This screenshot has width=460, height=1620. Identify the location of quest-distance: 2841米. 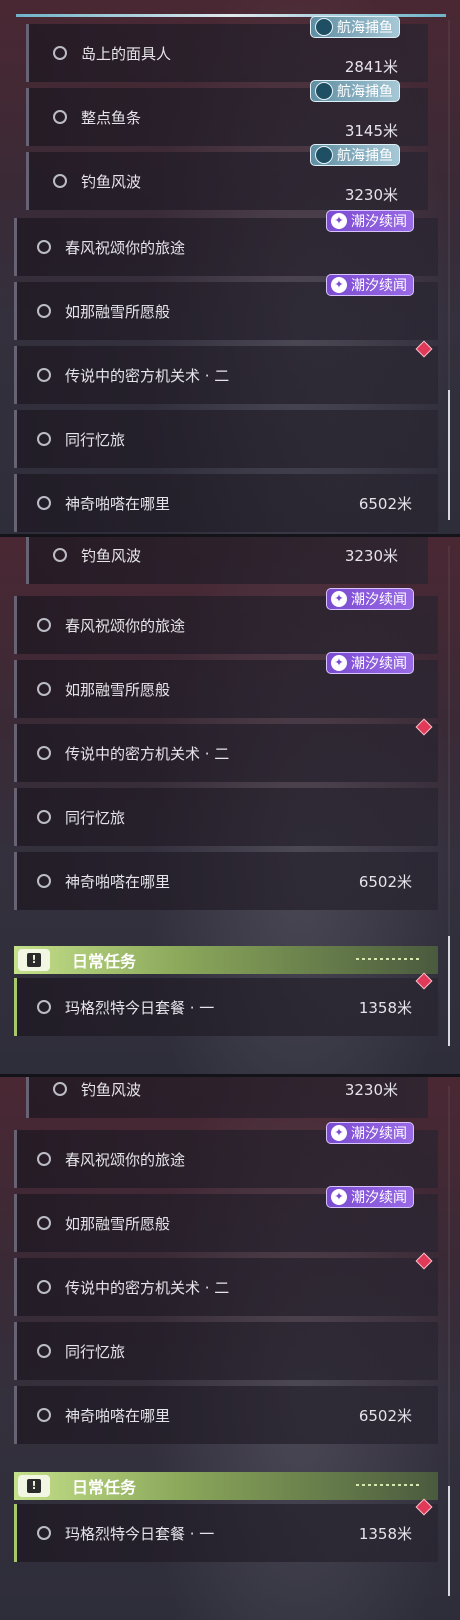
(371, 67).